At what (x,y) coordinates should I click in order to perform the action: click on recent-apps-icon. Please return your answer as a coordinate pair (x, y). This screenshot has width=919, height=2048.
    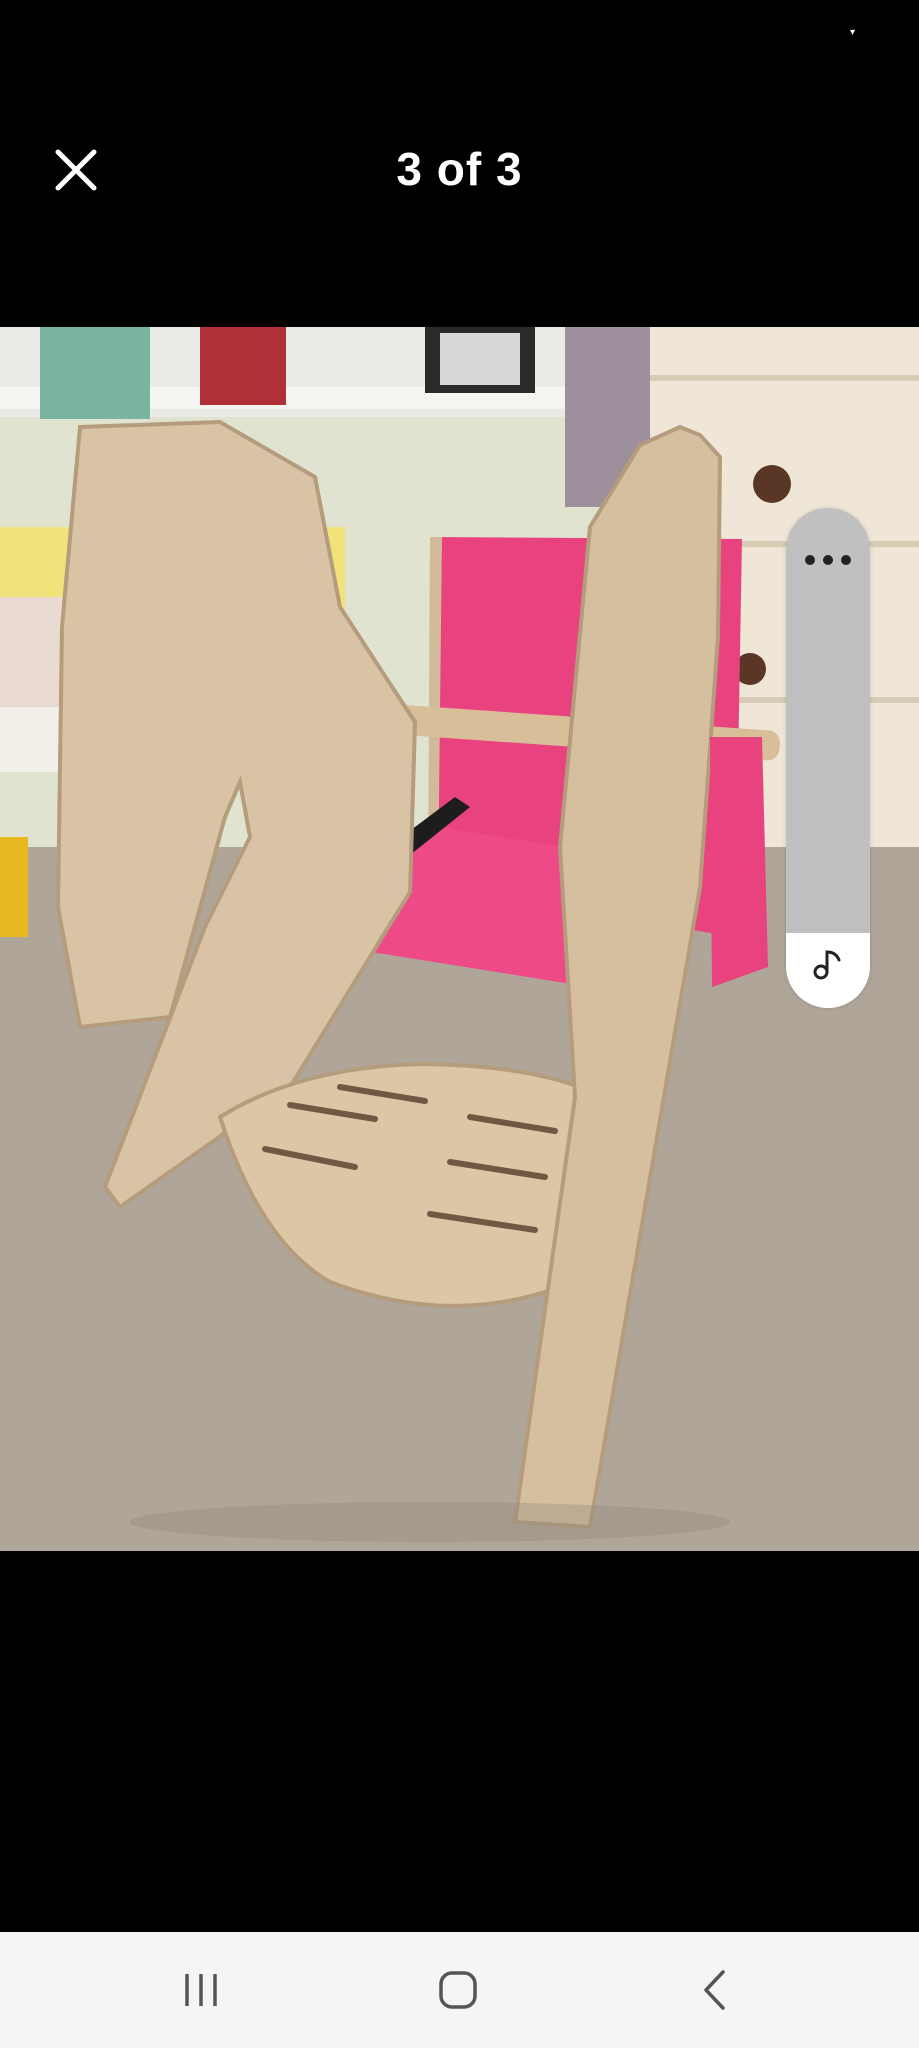
    Looking at the image, I should click on (201, 1990).